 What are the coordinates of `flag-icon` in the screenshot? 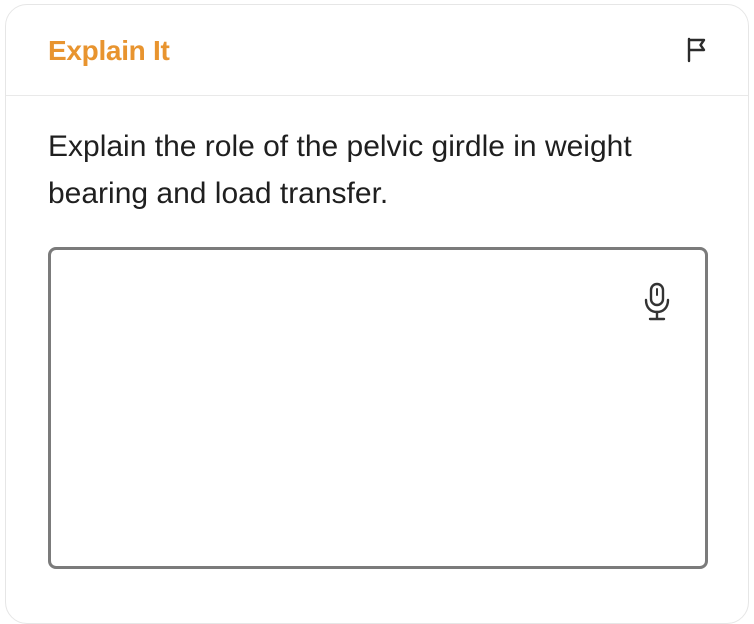 It's located at (697, 52).